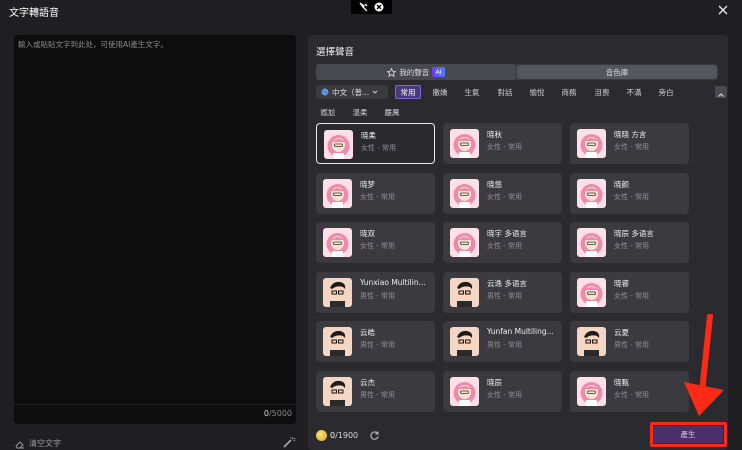 This screenshot has width=742, height=450. What do you see at coordinates (367, 382) in the screenshot?
I see `voice-name: 云杰` at bounding box center [367, 382].